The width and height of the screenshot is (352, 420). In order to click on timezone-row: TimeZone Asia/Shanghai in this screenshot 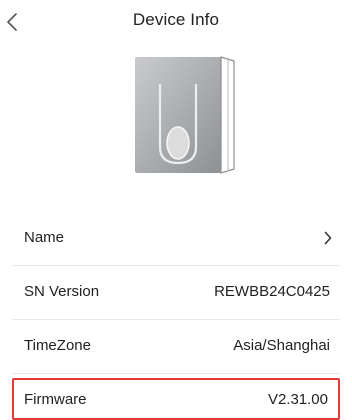, I will do `click(176, 347)`.